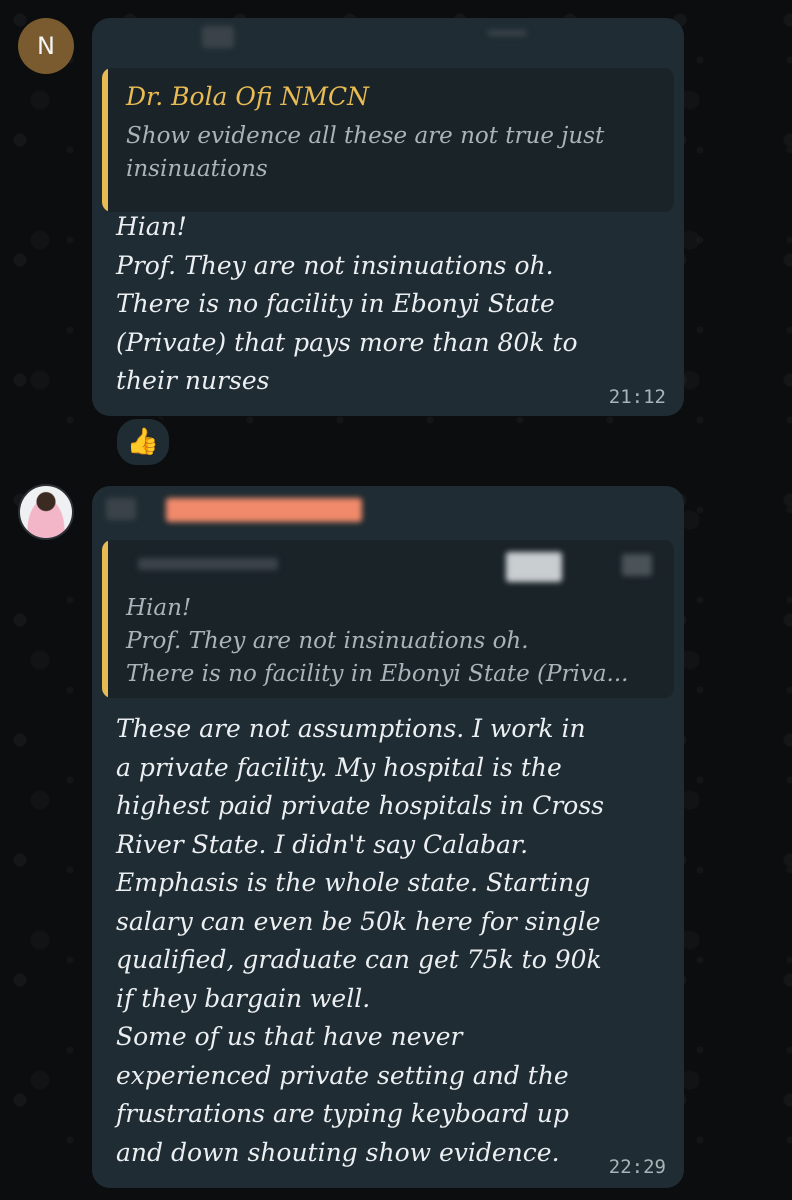  I want to click on avatar-letter: N, so click(46, 46).